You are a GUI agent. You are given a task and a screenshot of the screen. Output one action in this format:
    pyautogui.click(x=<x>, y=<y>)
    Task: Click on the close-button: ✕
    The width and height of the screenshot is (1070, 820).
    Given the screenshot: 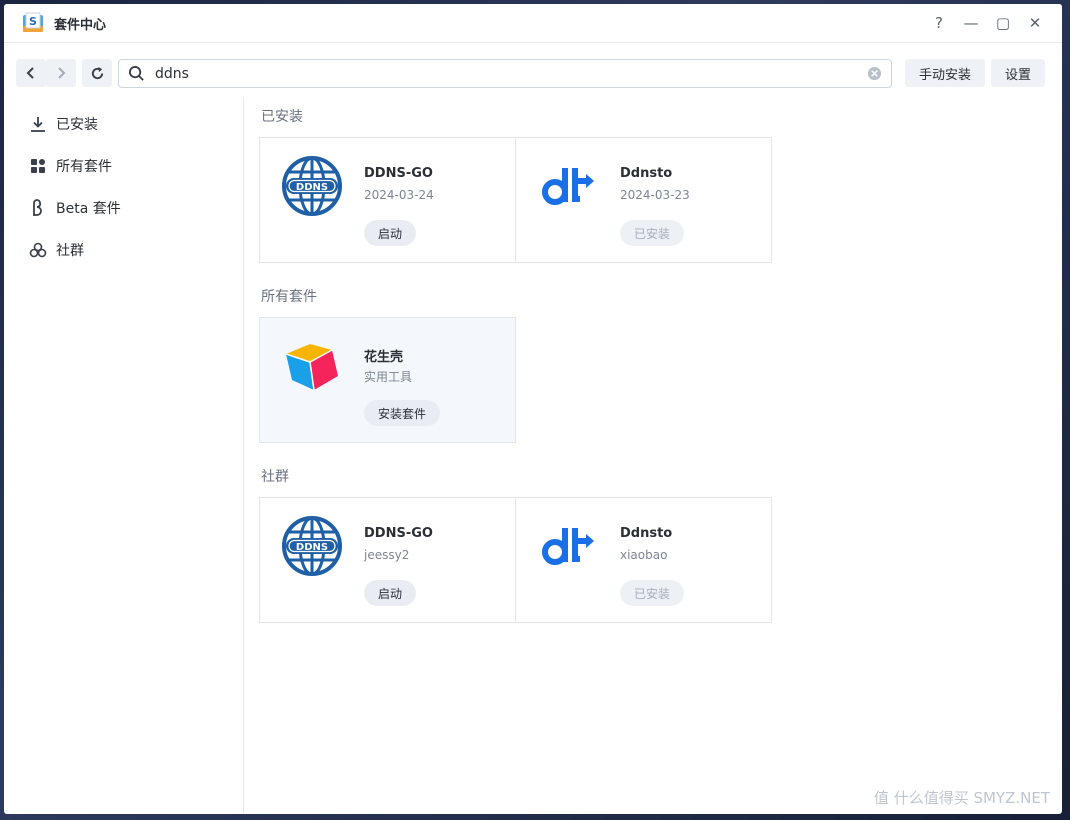 What is the action you would take?
    pyautogui.click(x=1035, y=23)
    